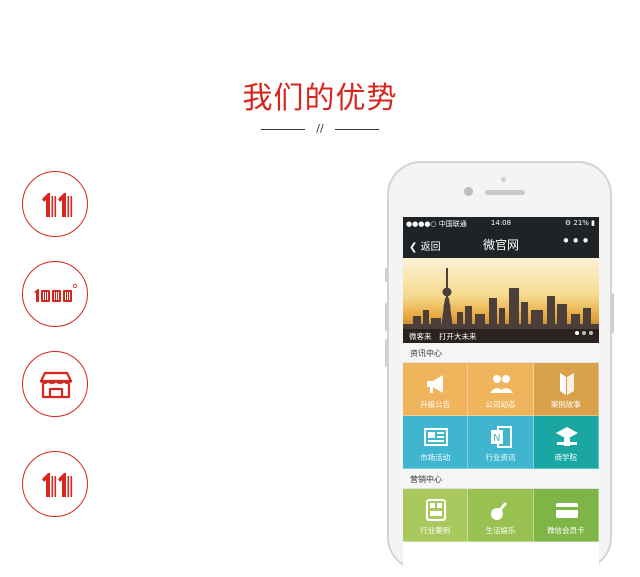 Image resolution: width=640 pixels, height=577 pixels. Describe the element at coordinates (566, 436) in the screenshot. I see `graduation-icon` at that location.